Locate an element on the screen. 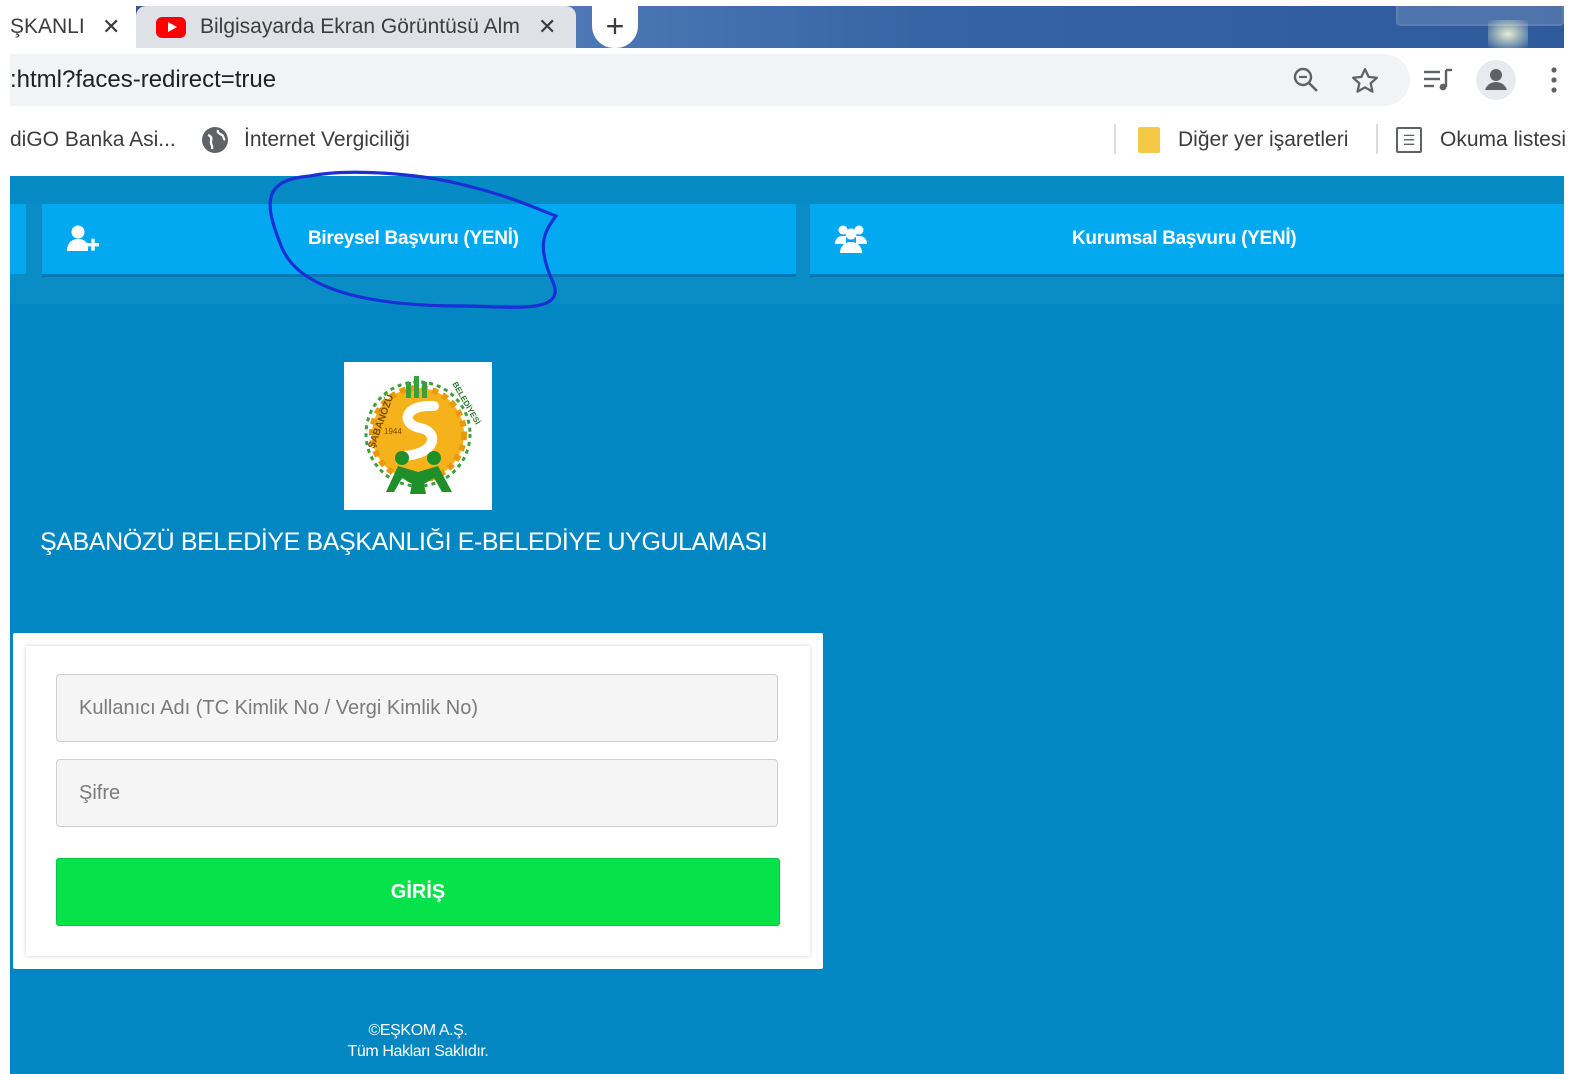 The width and height of the screenshot is (1588, 1074). tab-youtube: Bilgisayarda Ekran Görüntüsü Alma ✕ is located at coordinates (356, 27).